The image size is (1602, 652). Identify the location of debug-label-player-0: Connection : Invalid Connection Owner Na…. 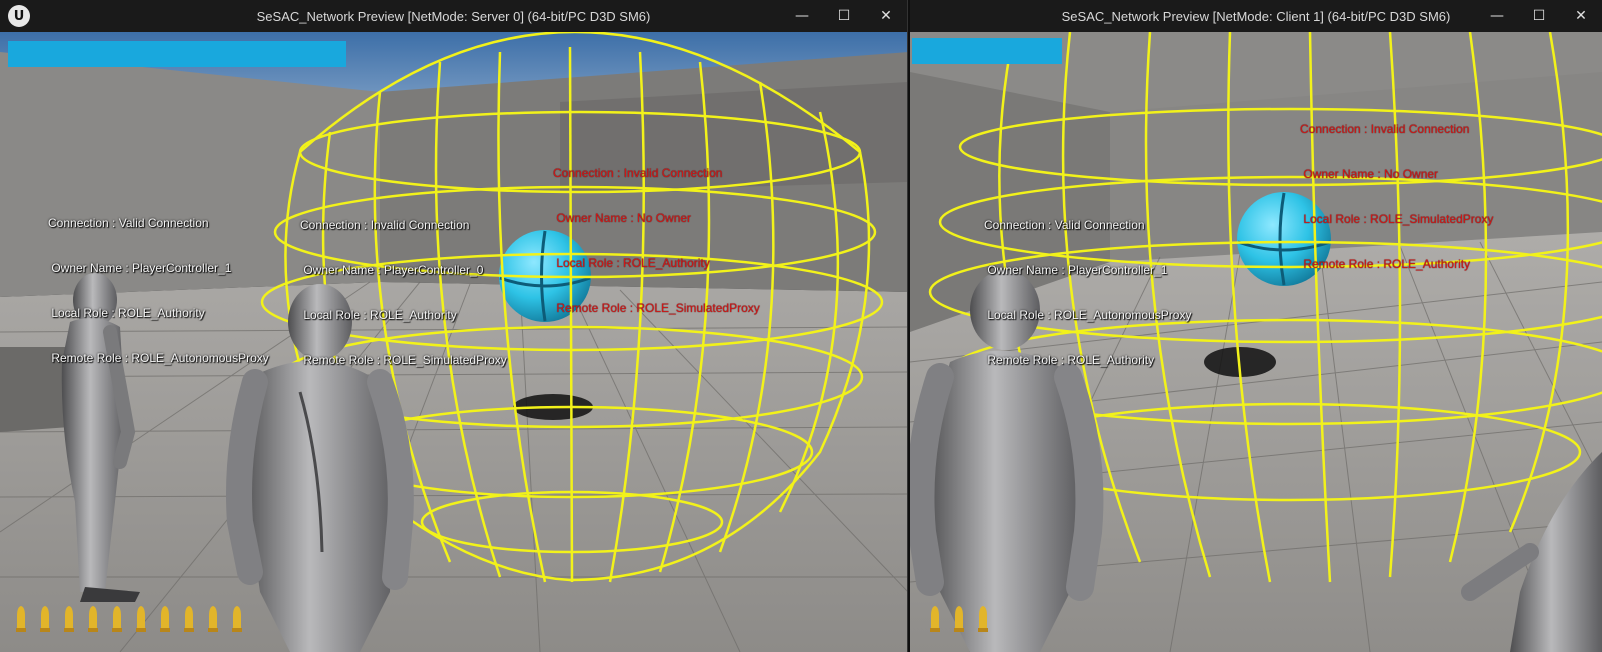
(403, 293).